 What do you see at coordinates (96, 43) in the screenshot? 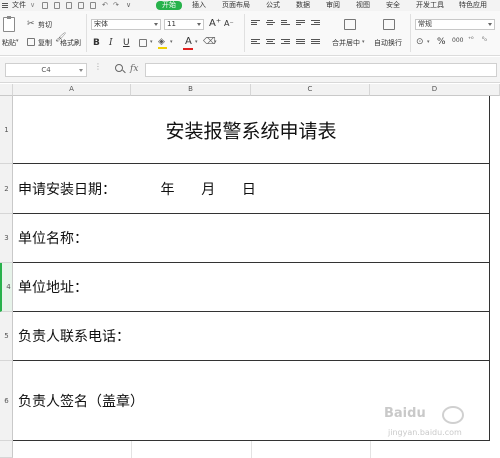
I see `bold-button: B` at bounding box center [96, 43].